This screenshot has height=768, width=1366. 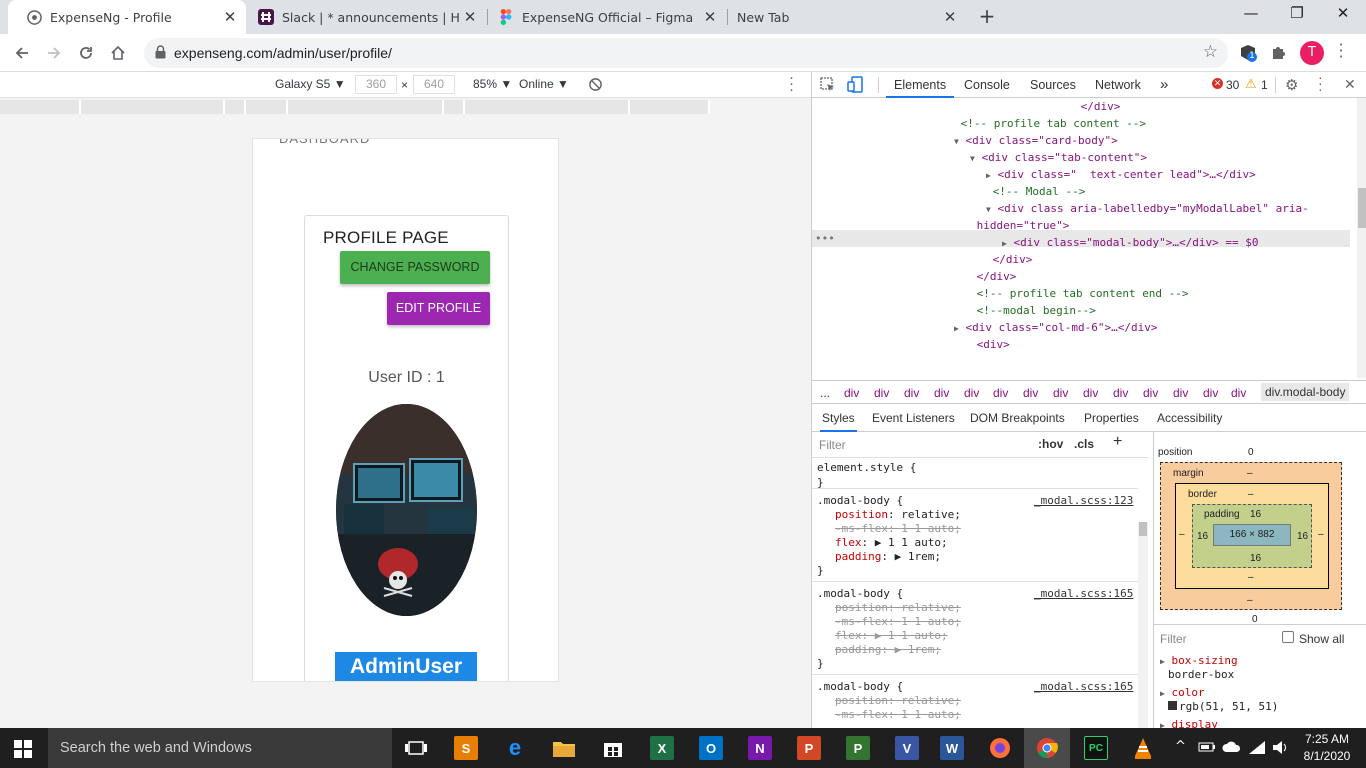 I want to click on edit-profile-button: EDIT PROFILE, so click(x=438, y=308).